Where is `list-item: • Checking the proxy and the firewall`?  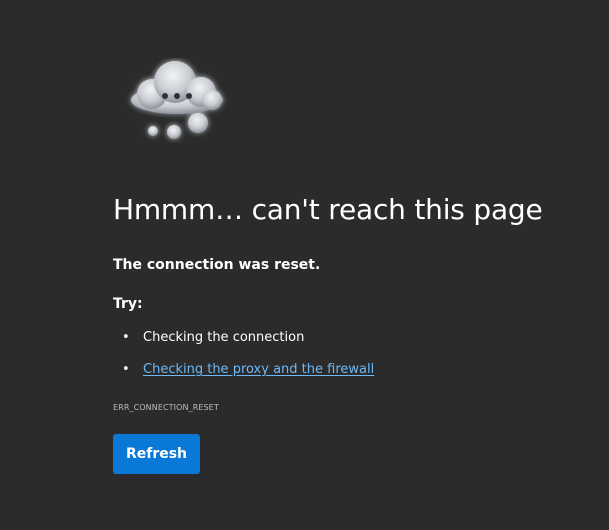 list-item: • Checking the proxy and the firewall is located at coordinates (243, 376).